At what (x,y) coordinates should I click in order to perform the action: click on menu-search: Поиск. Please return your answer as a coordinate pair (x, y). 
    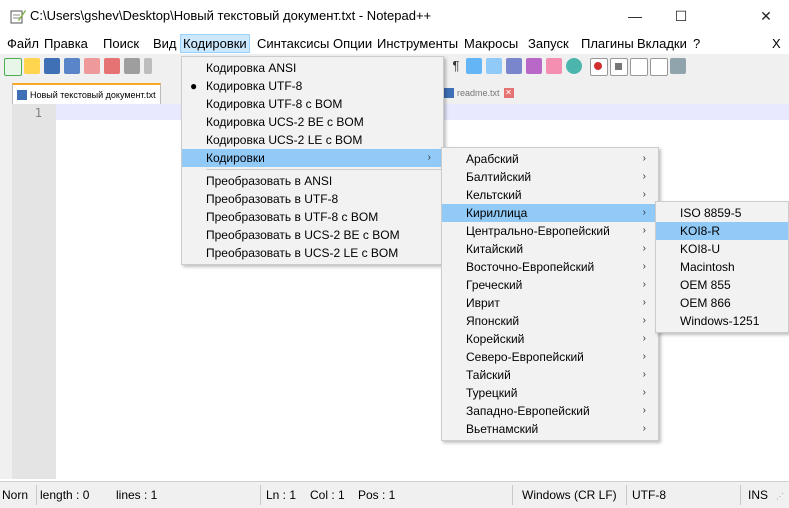
    Looking at the image, I should click on (121, 43).